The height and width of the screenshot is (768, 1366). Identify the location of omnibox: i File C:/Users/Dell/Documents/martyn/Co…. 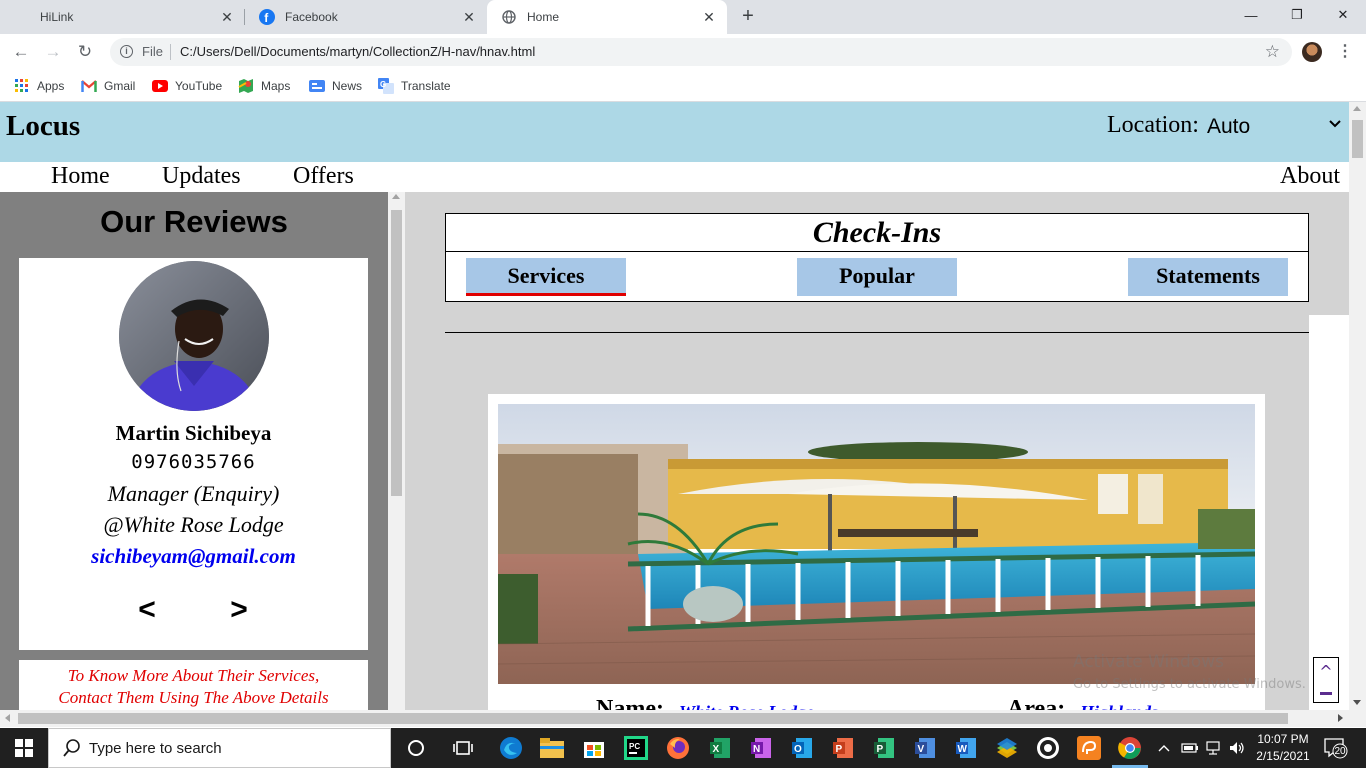
(701, 52).